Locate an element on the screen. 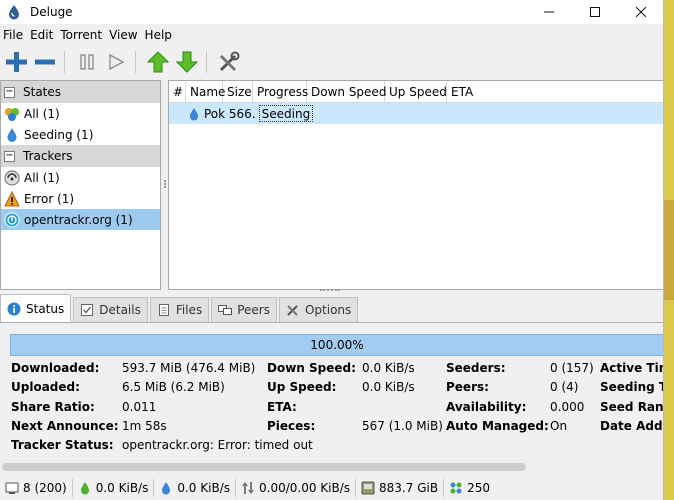 The width and height of the screenshot is (674, 500). torrent-name: Pok 566. is located at coordinates (230, 113).